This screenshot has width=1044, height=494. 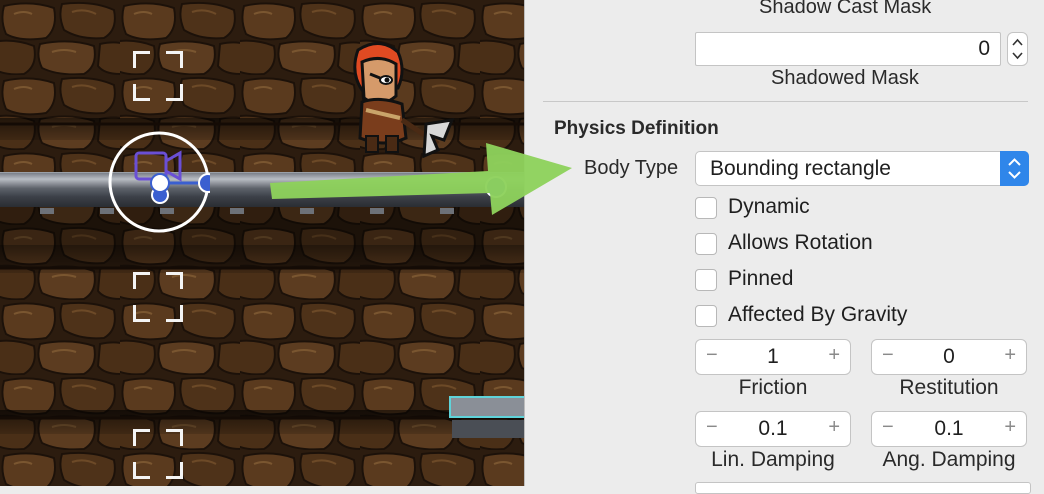 What do you see at coordinates (761, 278) in the screenshot?
I see `pinned-label: Pinned` at bounding box center [761, 278].